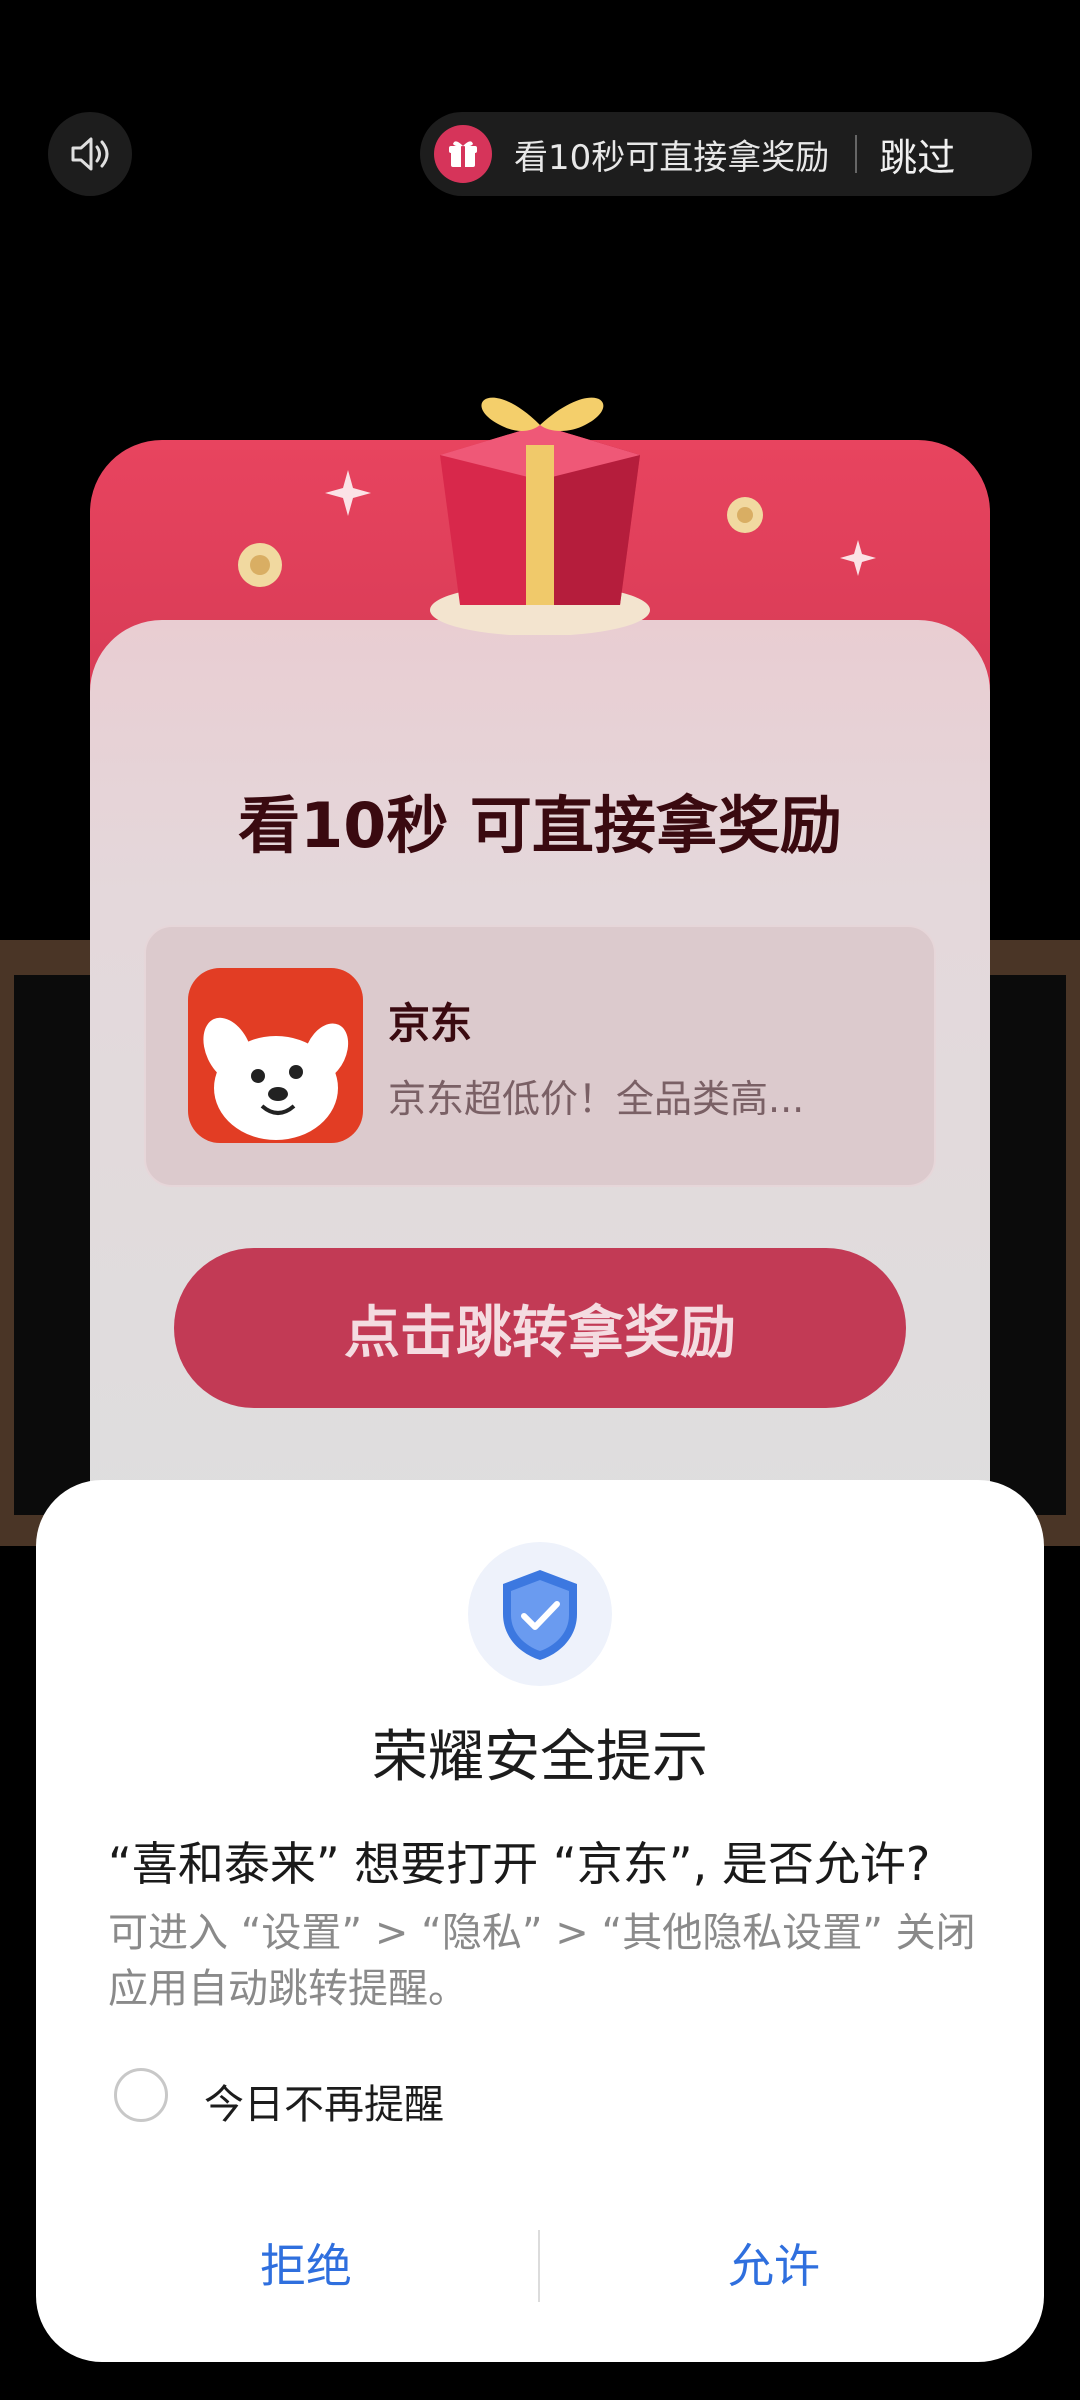 Image resolution: width=1080 pixels, height=2400 pixels. What do you see at coordinates (540, 1614) in the screenshot?
I see `shield-check-icon` at bounding box center [540, 1614].